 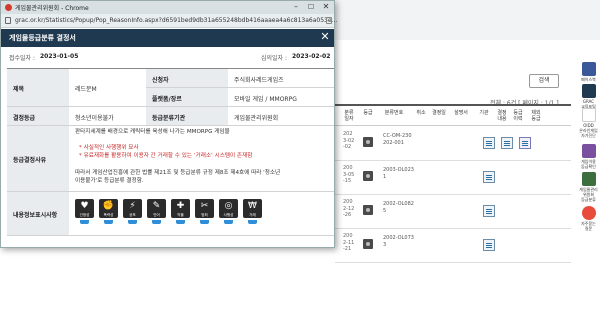 What do you see at coordinates (394, 113) in the screenshot?
I see `col-cert: 분류번호` at bounding box center [394, 113].